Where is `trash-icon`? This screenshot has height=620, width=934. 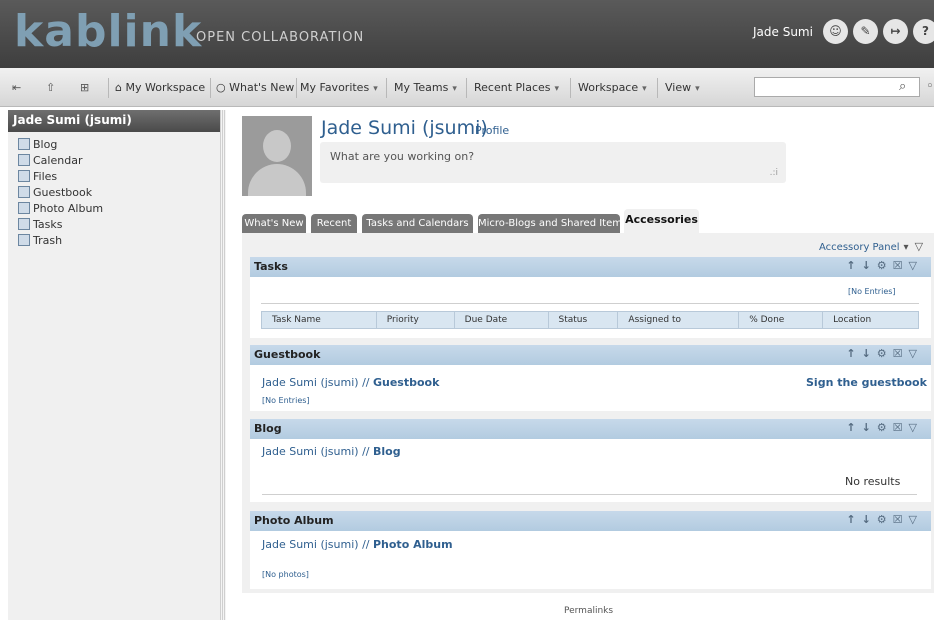 trash-icon is located at coordinates (24, 240).